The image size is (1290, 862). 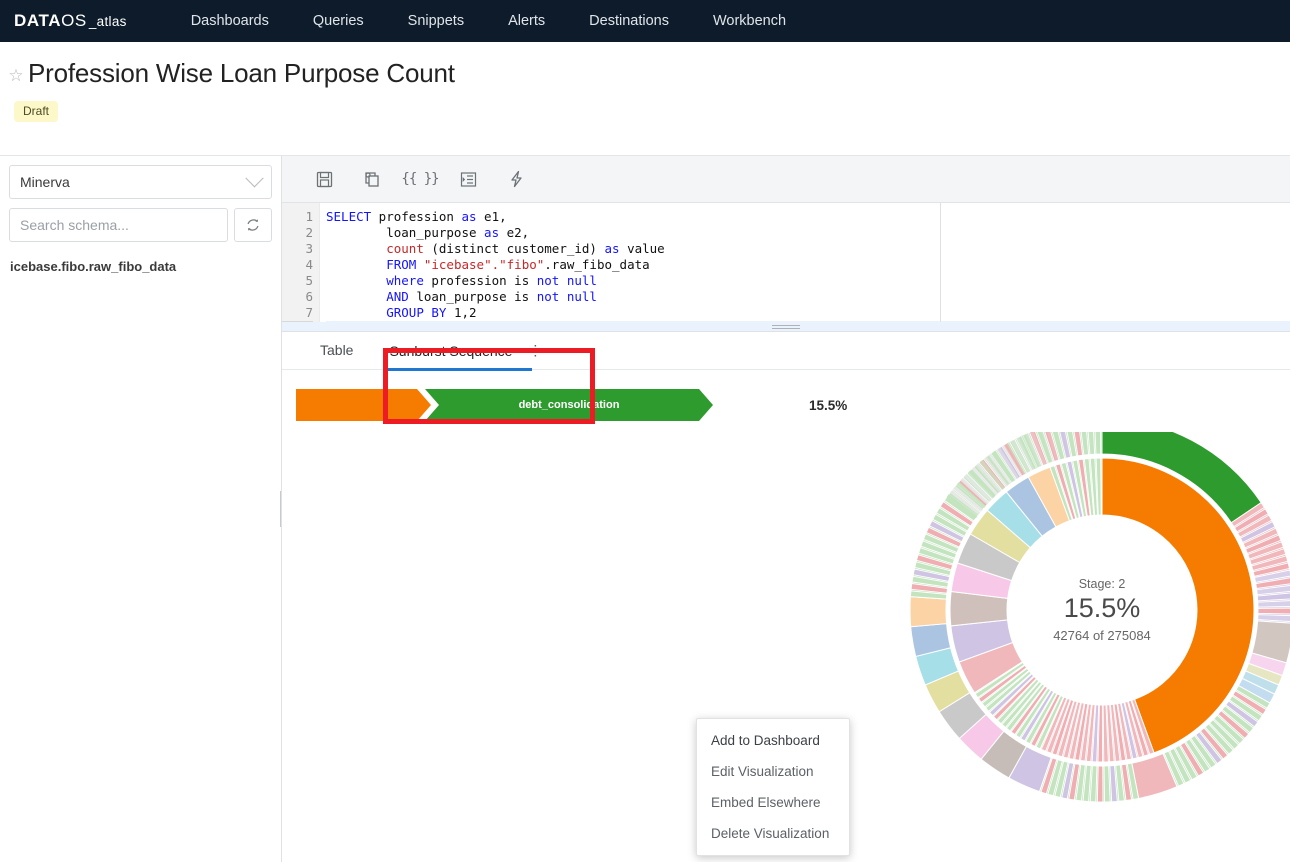 I want to click on code-token: e1,, so click(x=491, y=216).